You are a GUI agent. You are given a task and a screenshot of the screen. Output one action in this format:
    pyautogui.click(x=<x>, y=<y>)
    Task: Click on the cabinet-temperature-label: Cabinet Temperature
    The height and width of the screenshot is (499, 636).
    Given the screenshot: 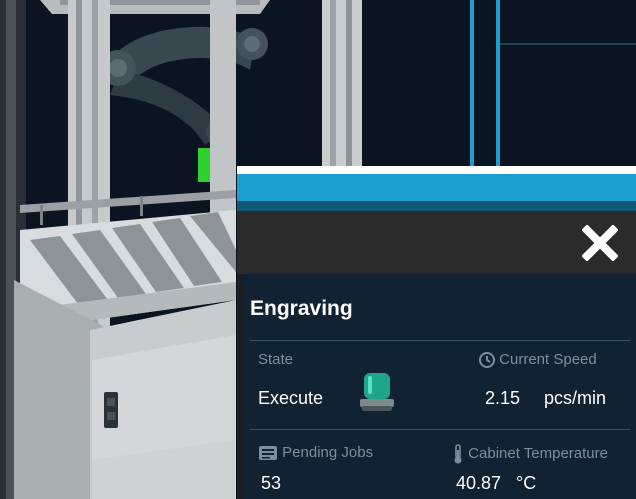 What is the action you would take?
    pyautogui.click(x=538, y=453)
    